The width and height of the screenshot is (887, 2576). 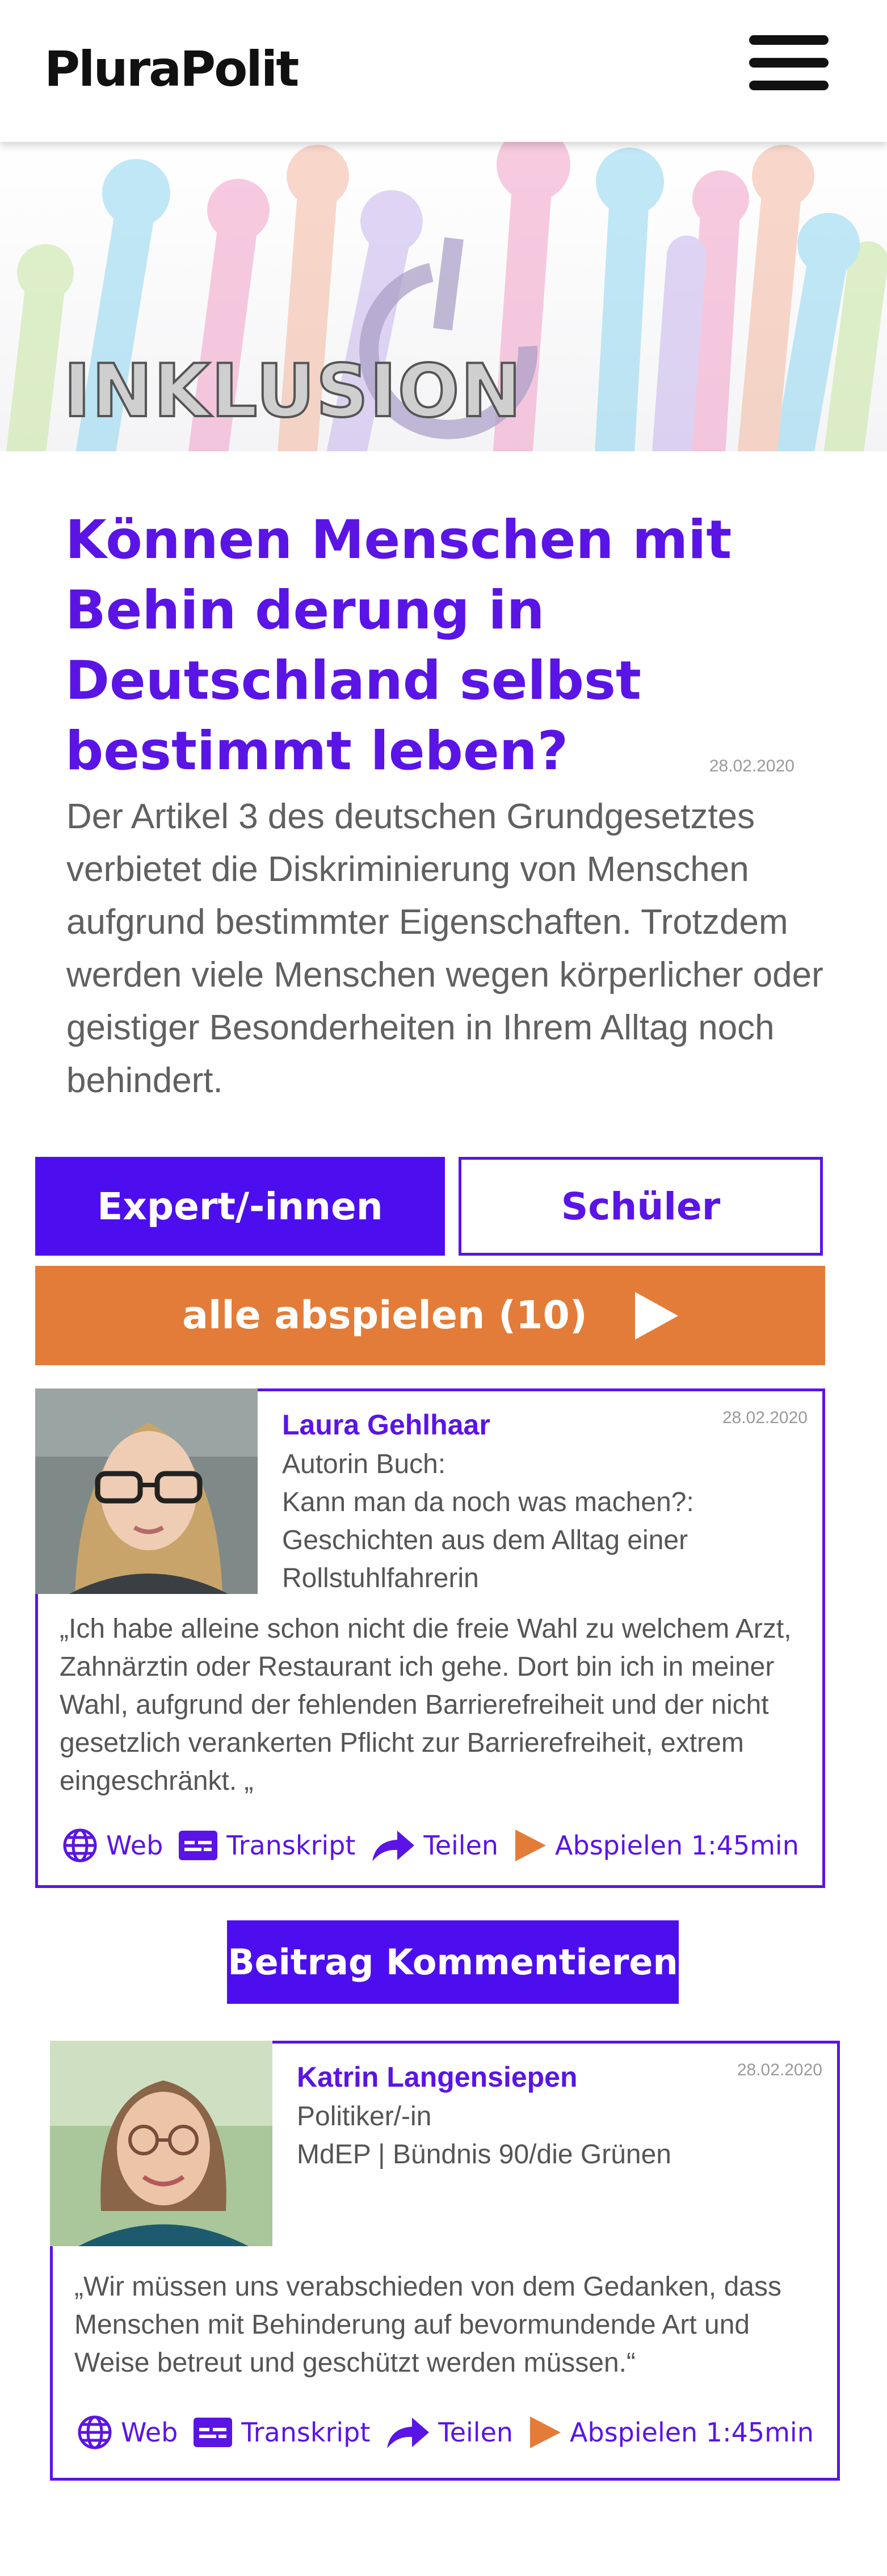 I want to click on play-all-label: alle abspielen (10), so click(x=384, y=1316).